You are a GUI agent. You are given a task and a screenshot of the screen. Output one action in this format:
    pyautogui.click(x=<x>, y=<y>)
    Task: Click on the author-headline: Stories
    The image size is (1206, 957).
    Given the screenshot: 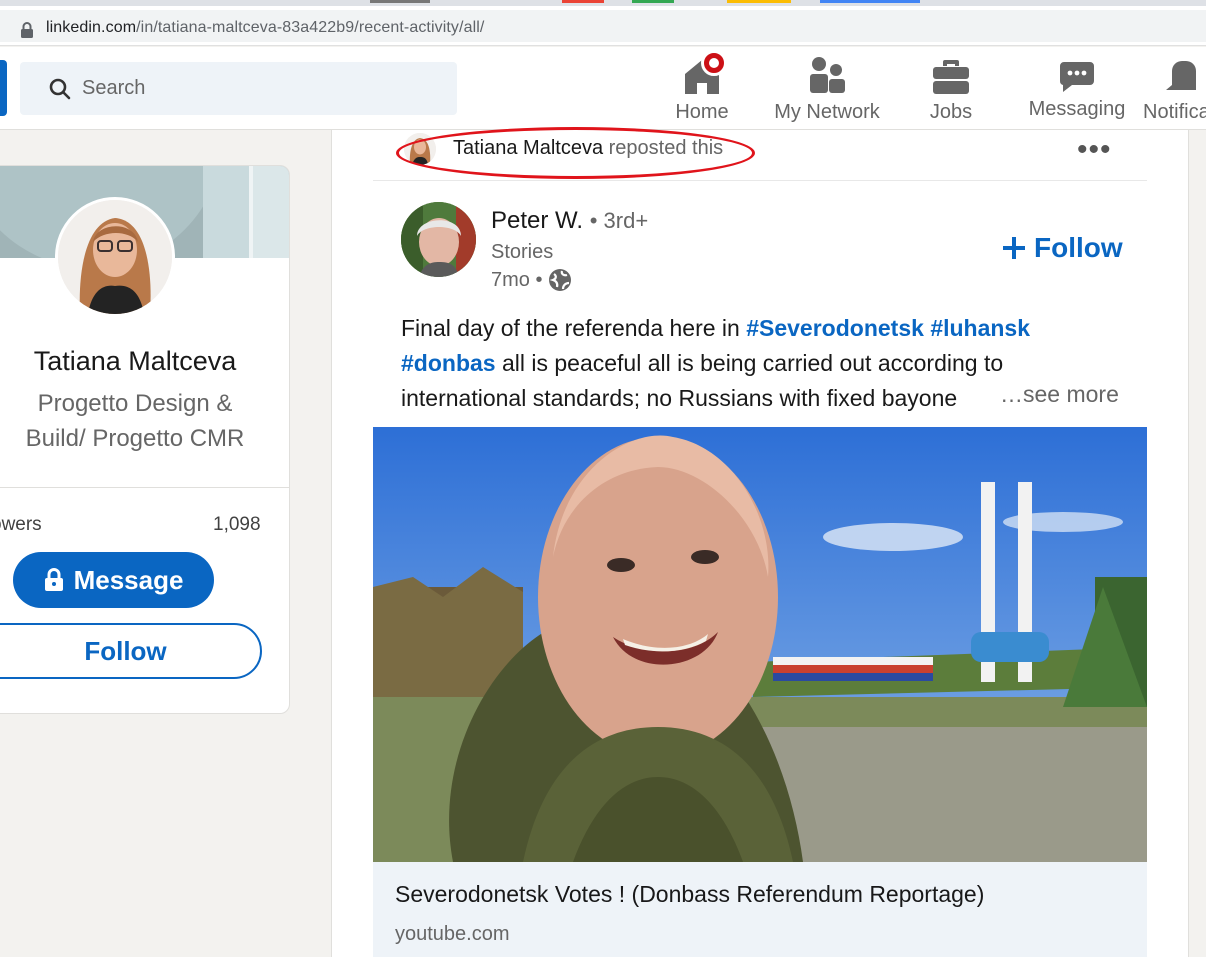 What is the action you would take?
    pyautogui.click(x=522, y=252)
    